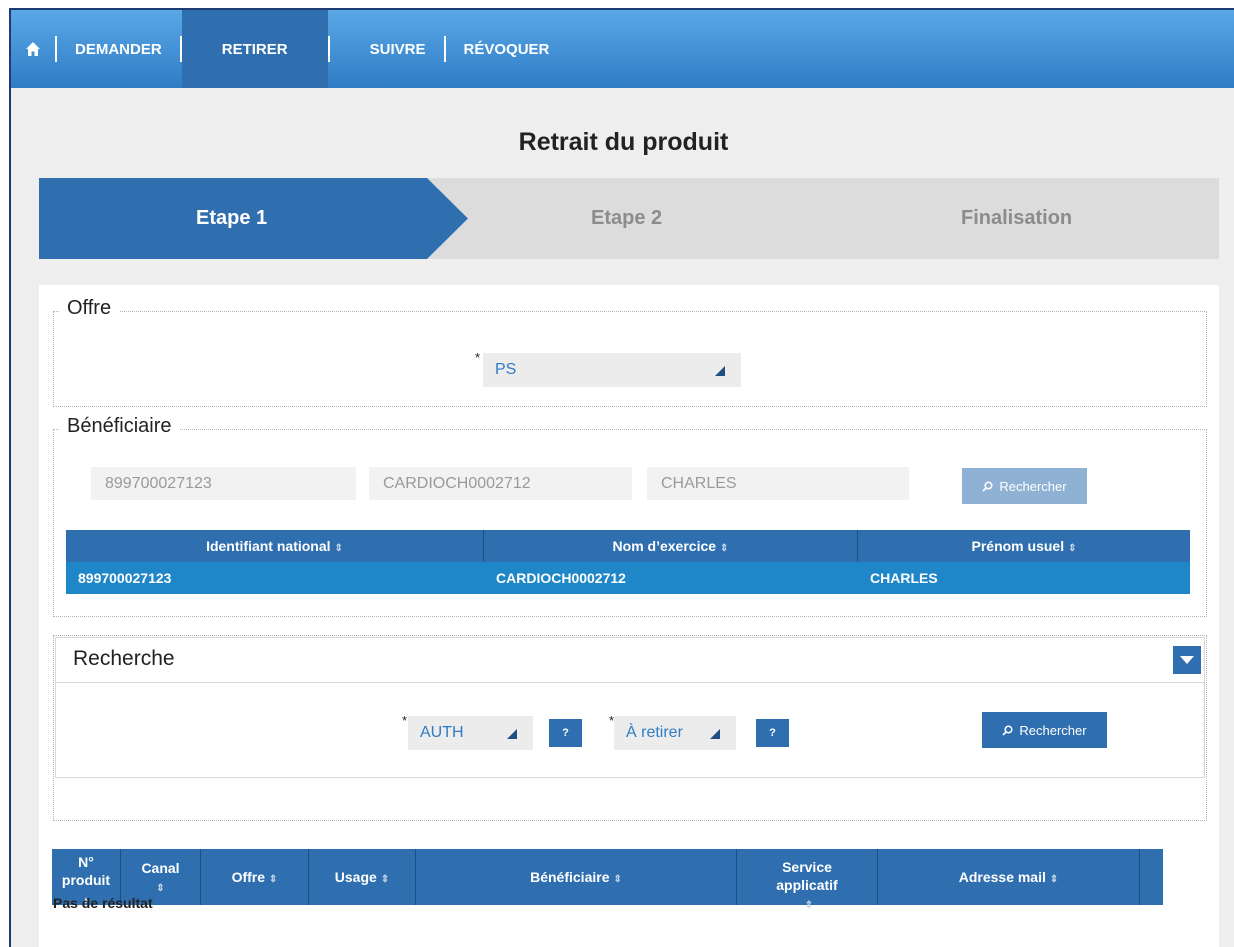 The height and width of the screenshot is (947, 1234). I want to click on column-header-prenom: Prénom usuel ⇕, so click(1024, 546).